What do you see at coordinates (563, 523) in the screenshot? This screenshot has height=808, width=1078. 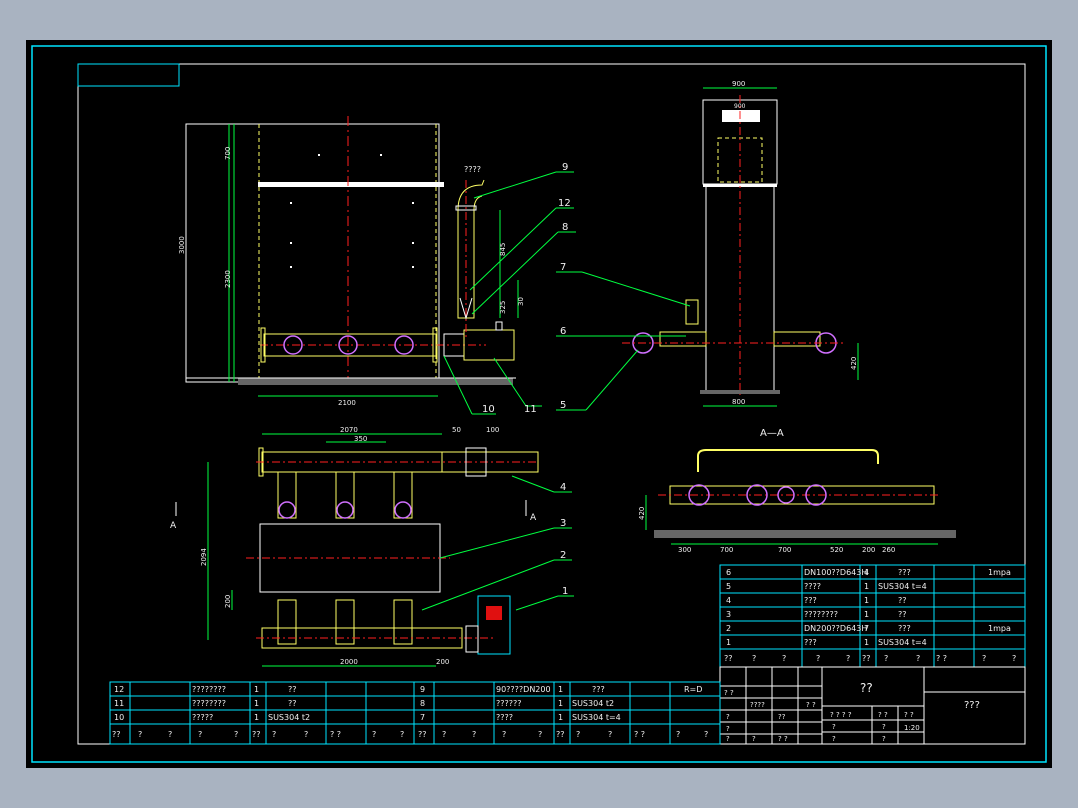 I see `callout-3: 3` at bounding box center [563, 523].